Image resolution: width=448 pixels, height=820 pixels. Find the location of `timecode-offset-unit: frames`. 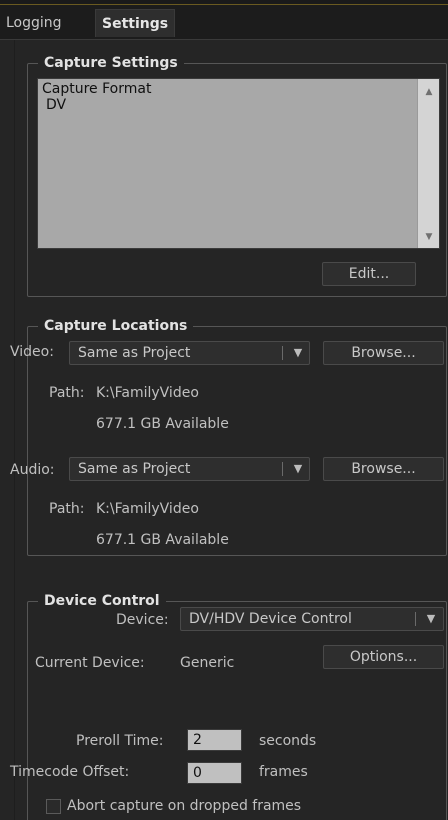

timecode-offset-unit: frames is located at coordinates (283, 772).